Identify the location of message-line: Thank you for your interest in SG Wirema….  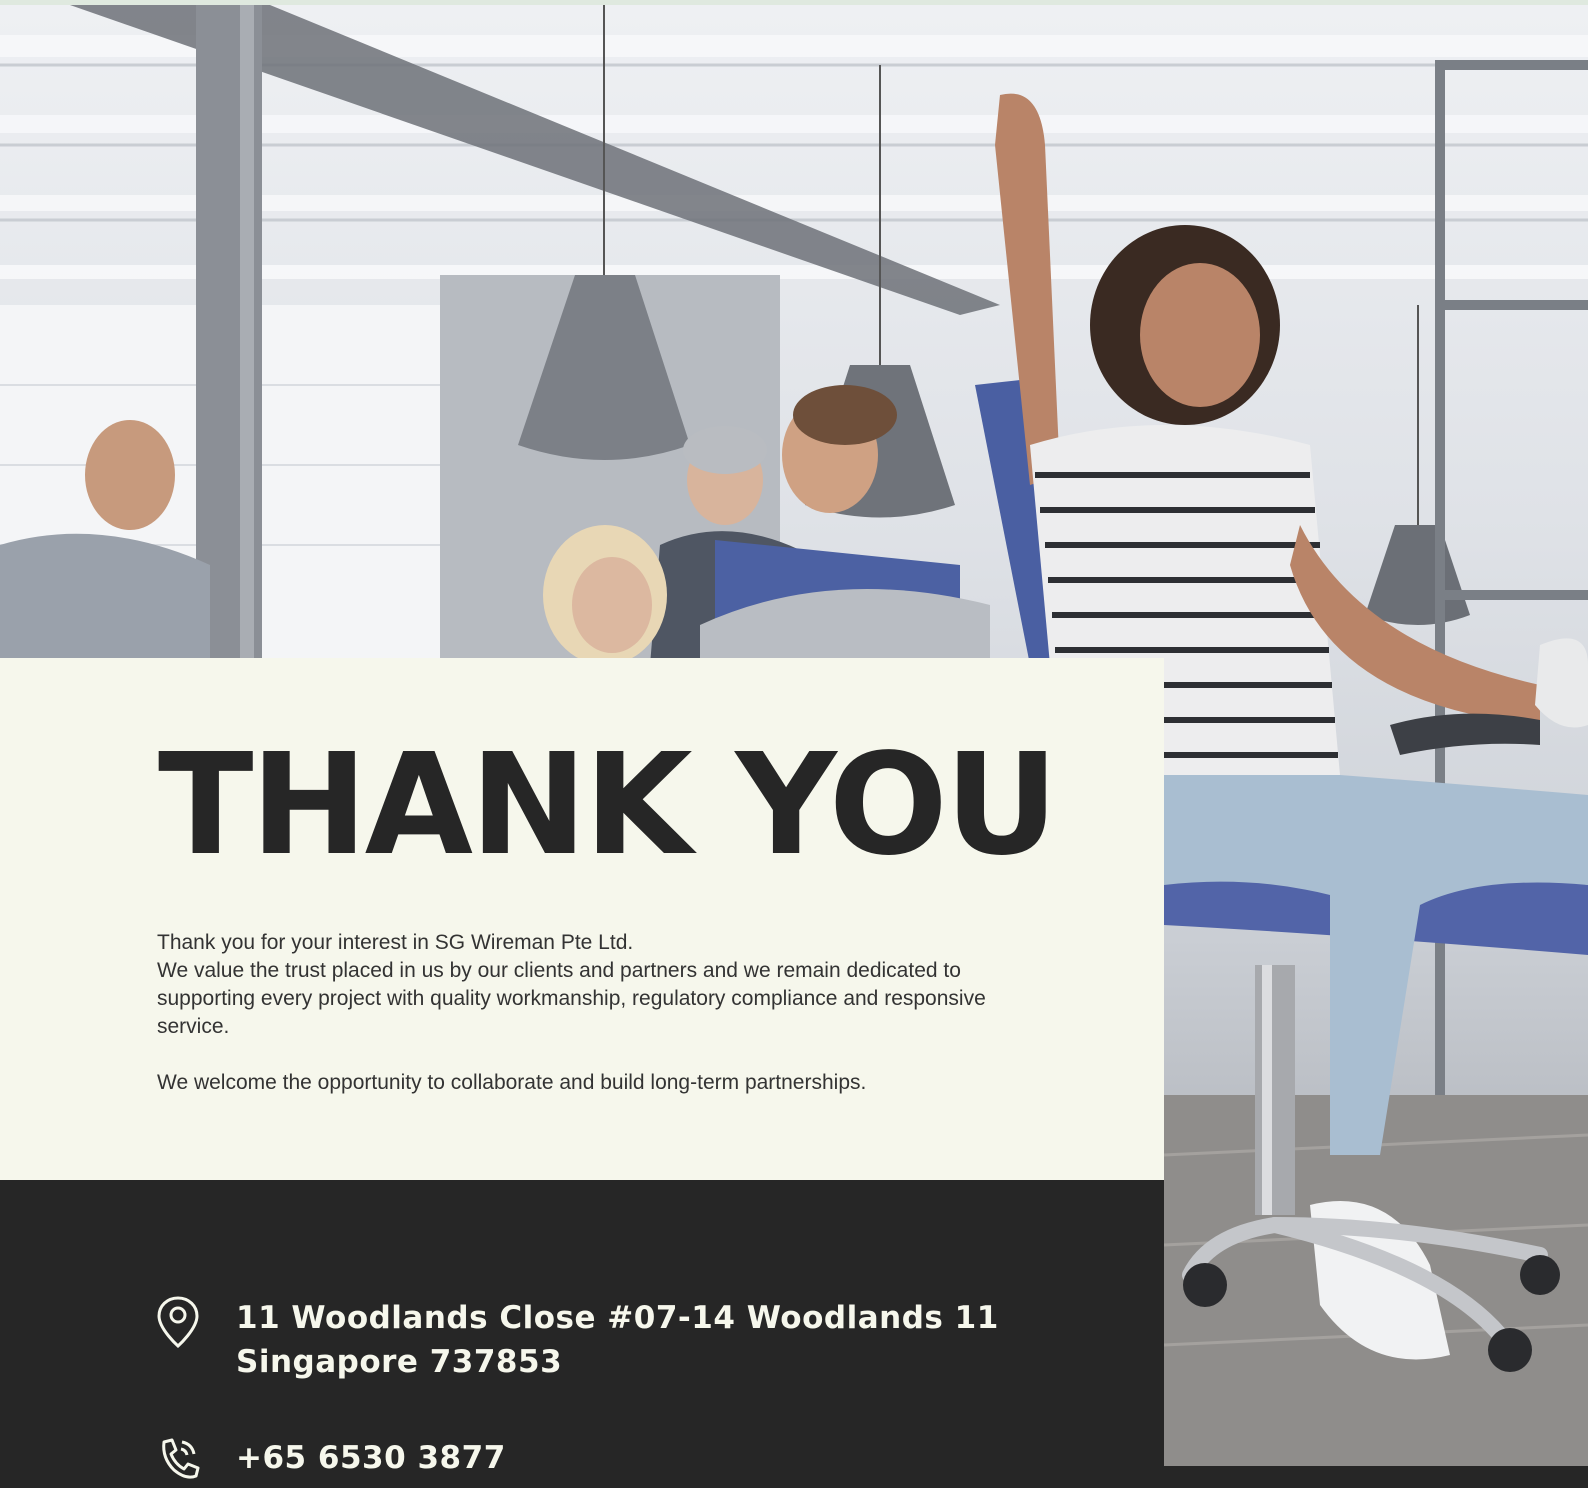
(395, 942).